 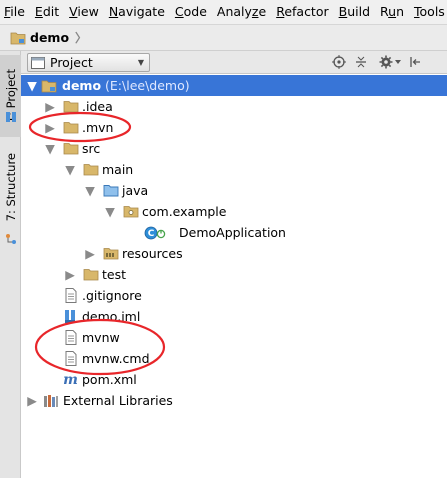 What do you see at coordinates (70, 316) in the screenshot?
I see `iml-file-icon` at bounding box center [70, 316].